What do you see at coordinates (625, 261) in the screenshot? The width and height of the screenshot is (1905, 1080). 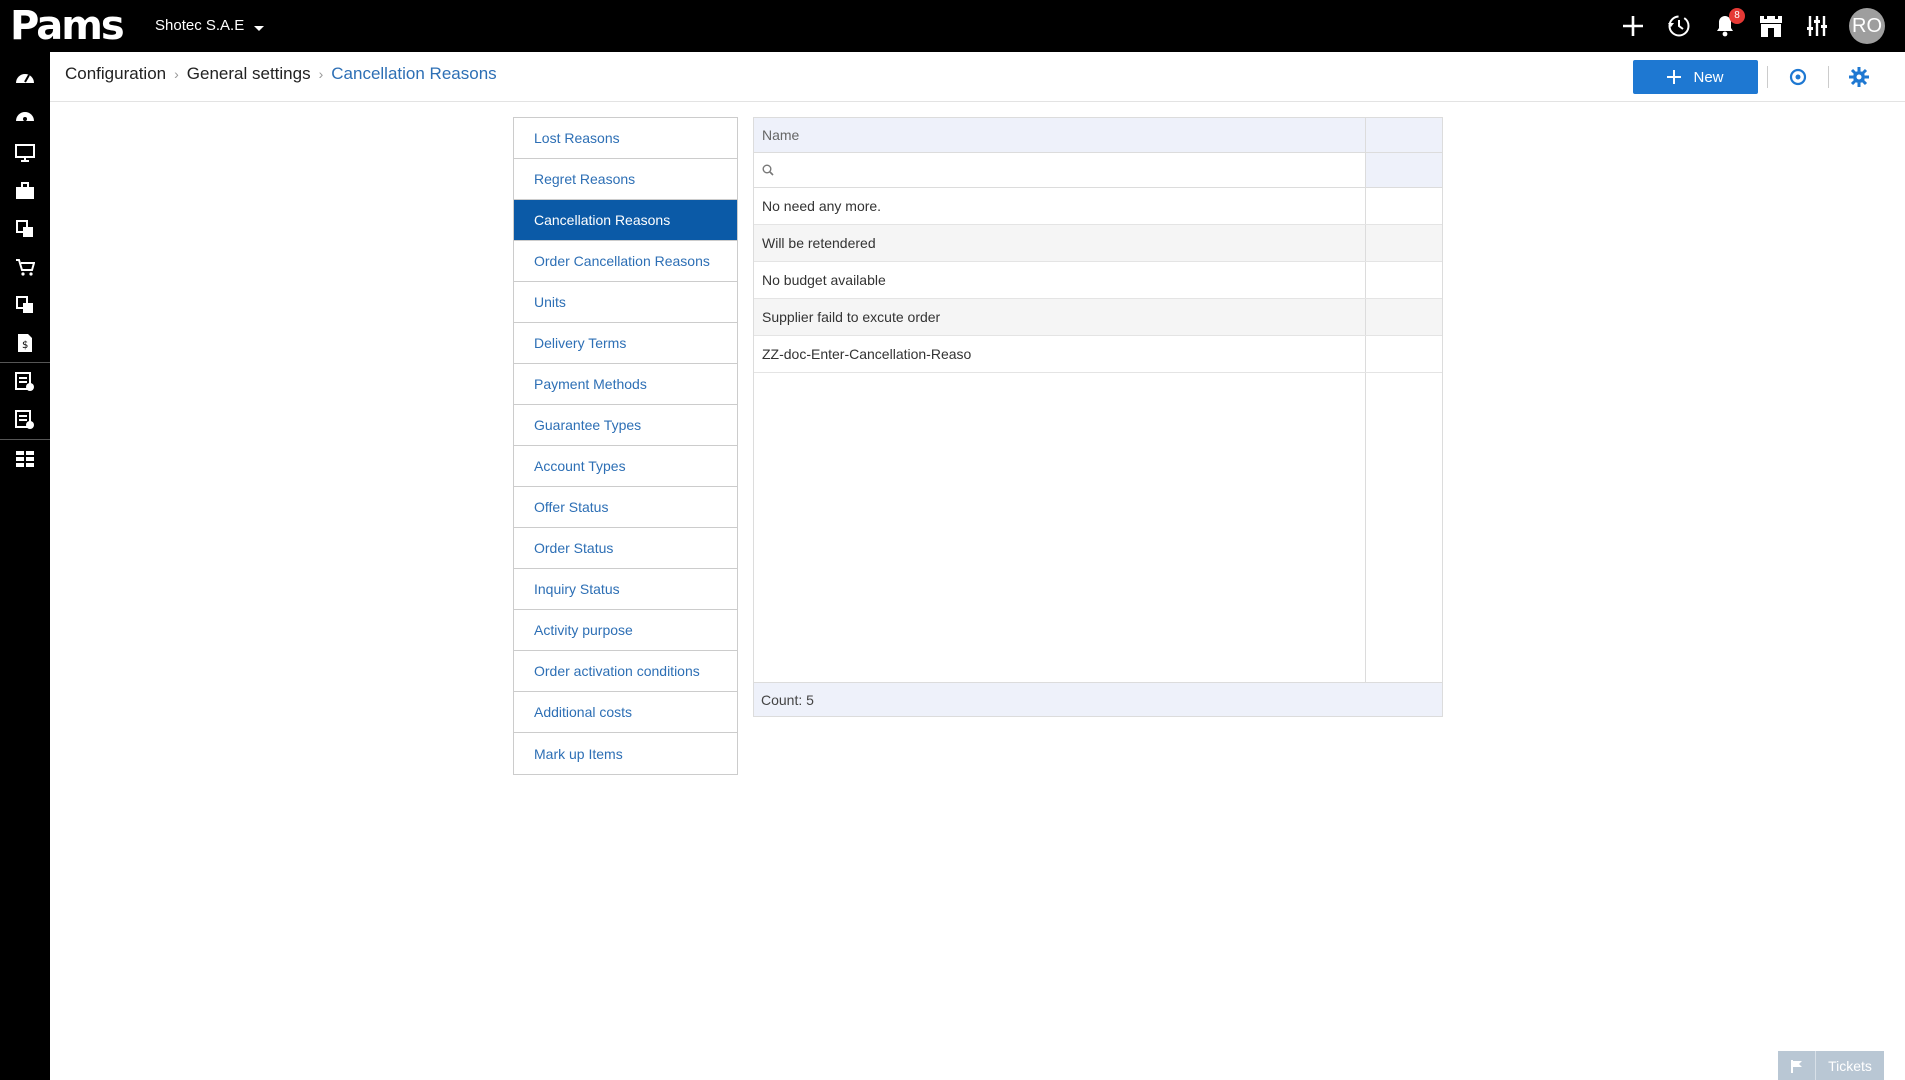 I see `settings-item-order-cancellation-reasons: Order Cancellation Reasons` at bounding box center [625, 261].